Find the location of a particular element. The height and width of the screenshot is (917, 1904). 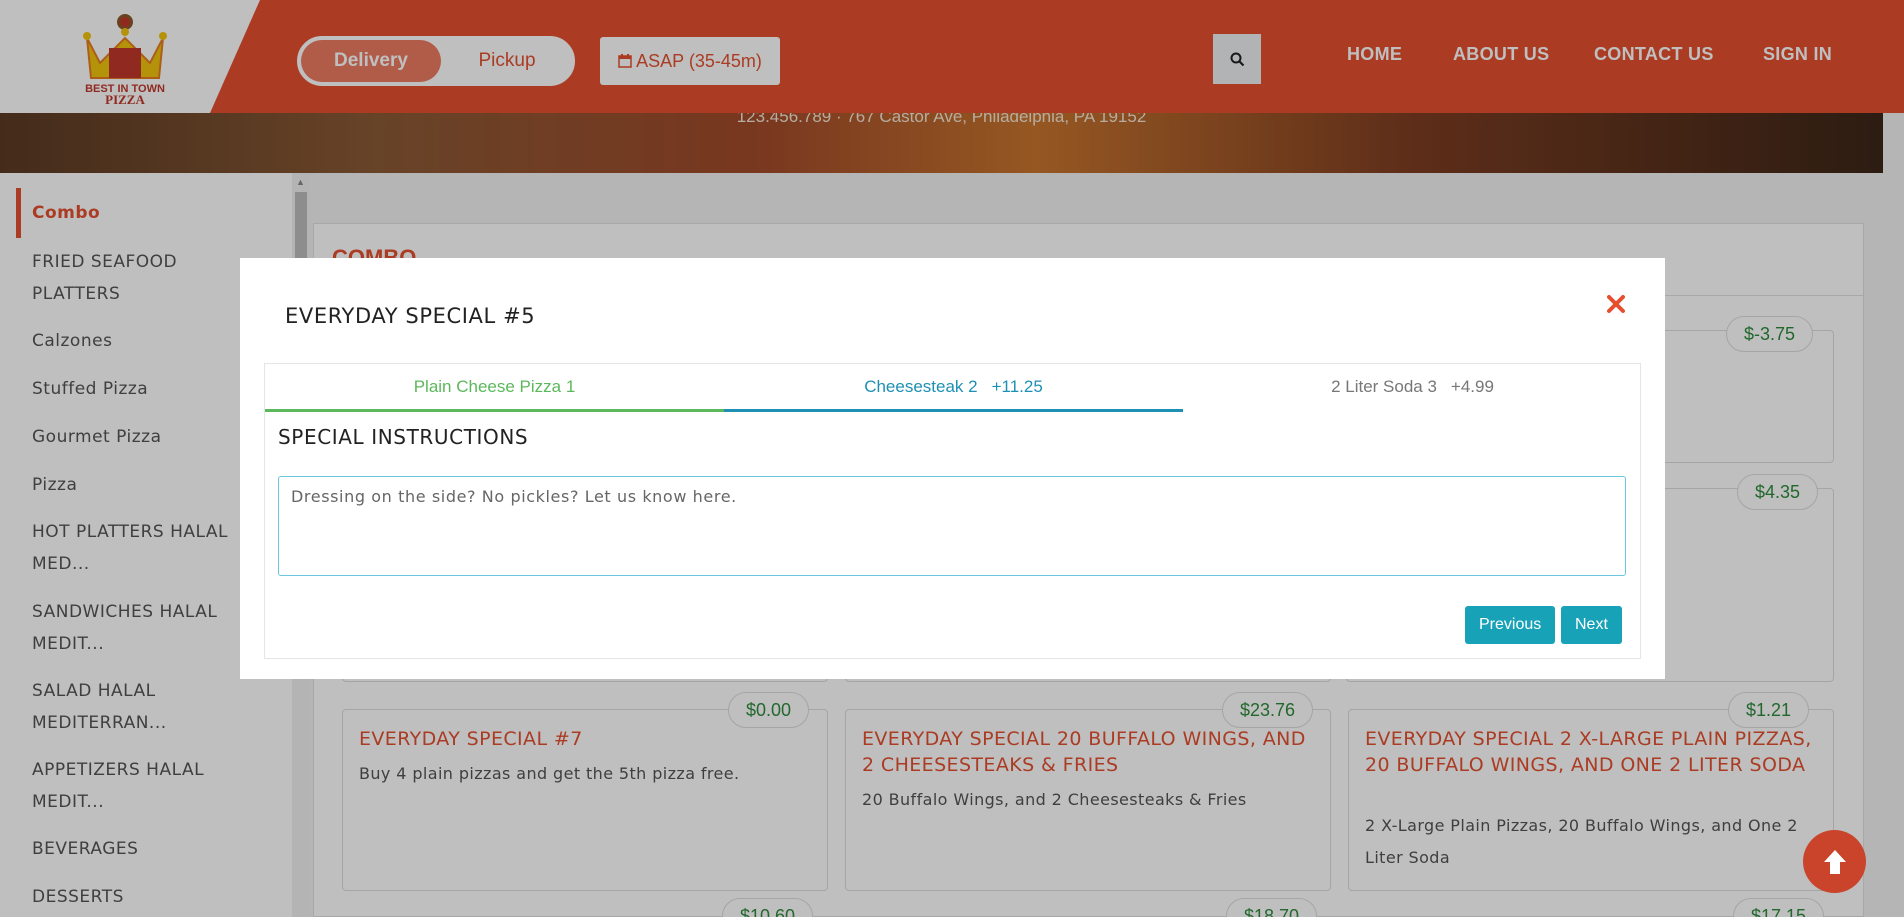

close-icon is located at coordinates (1616, 304).